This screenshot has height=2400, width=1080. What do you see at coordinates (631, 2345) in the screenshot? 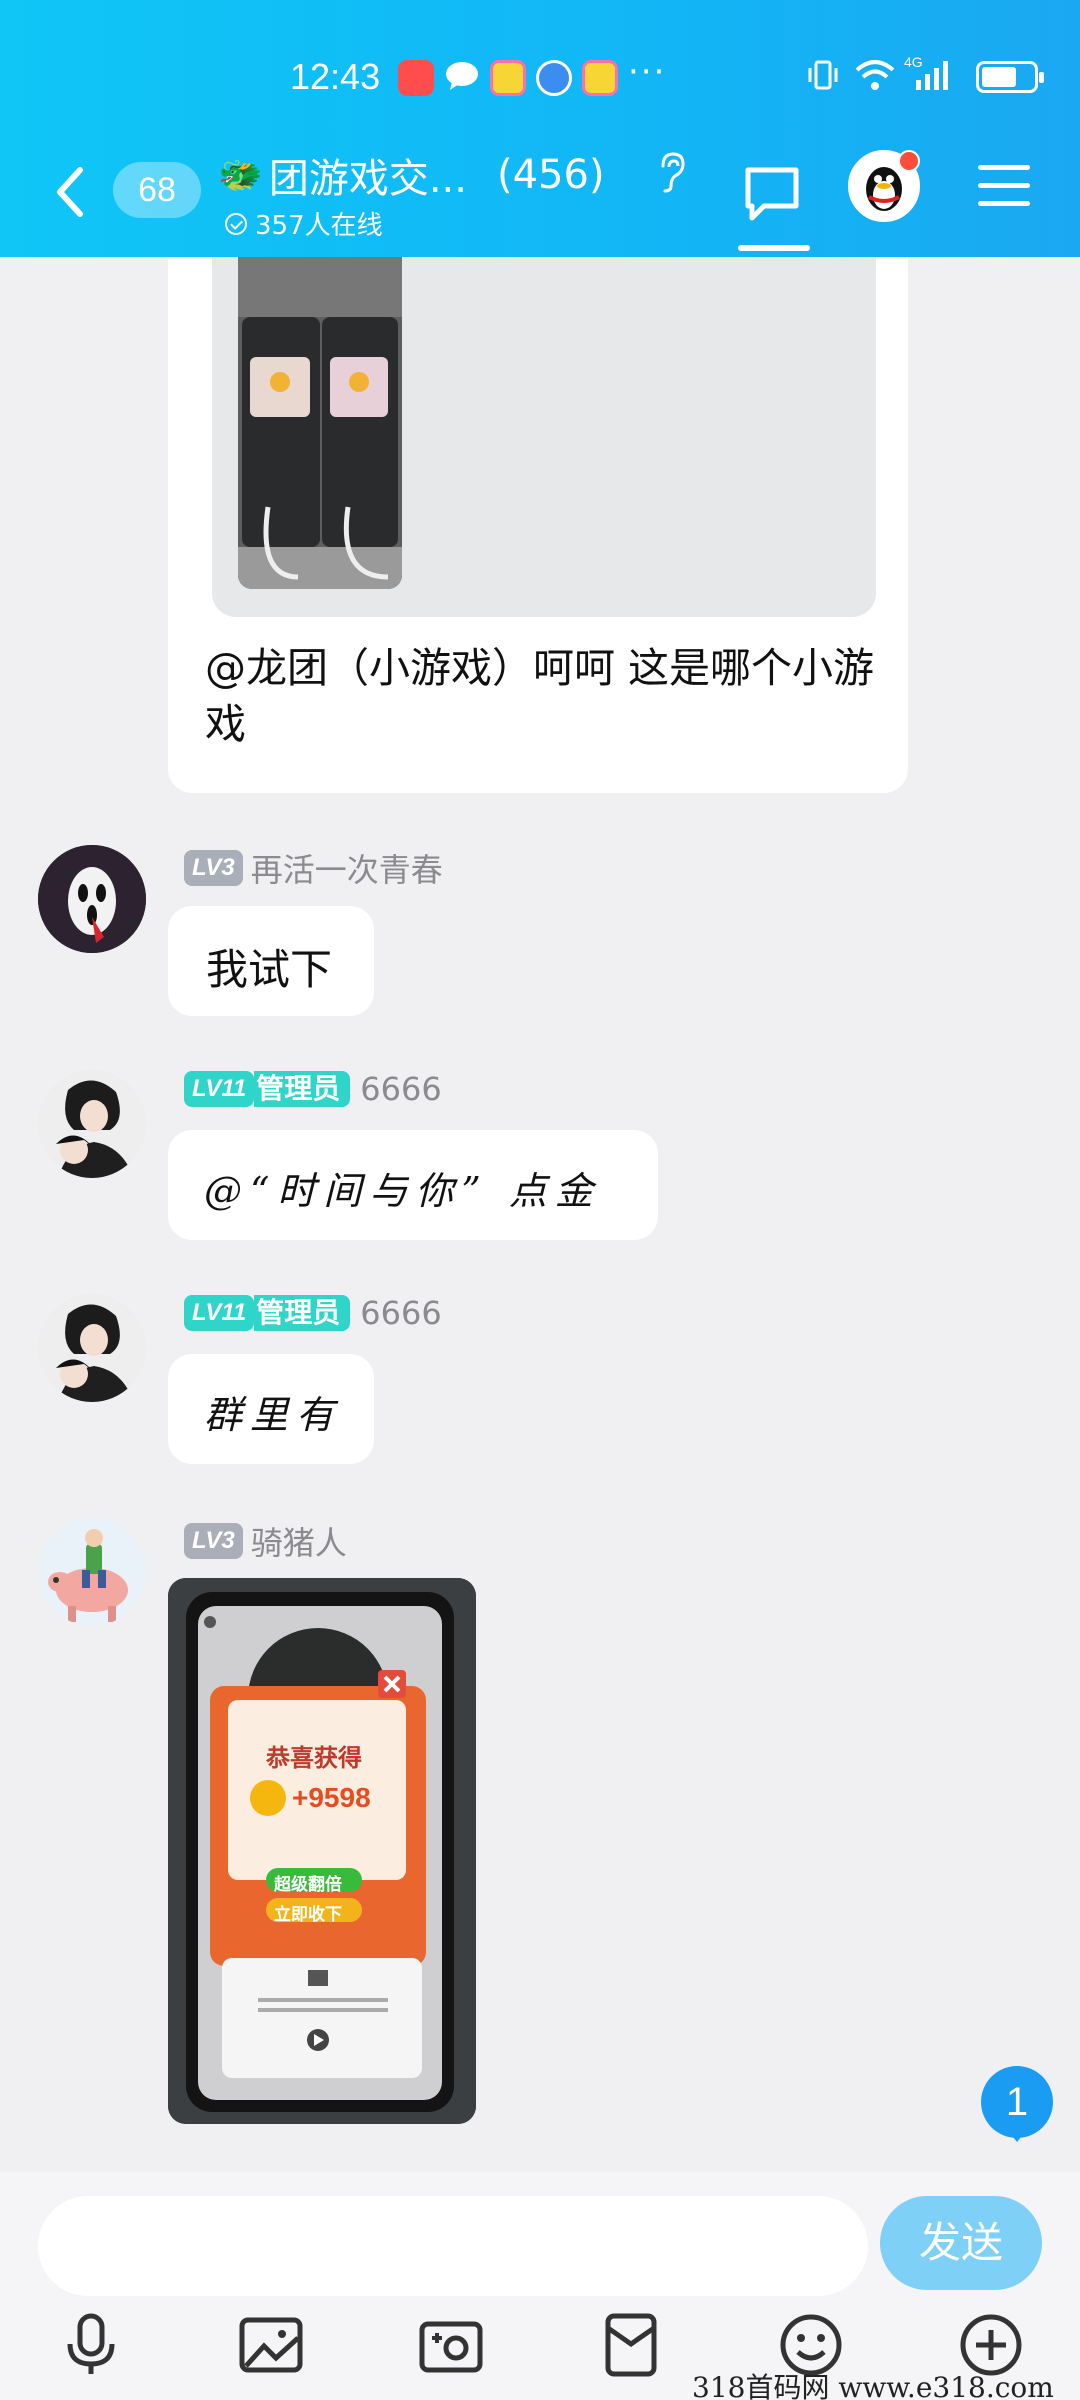
I see `red-packet-icon` at bounding box center [631, 2345].